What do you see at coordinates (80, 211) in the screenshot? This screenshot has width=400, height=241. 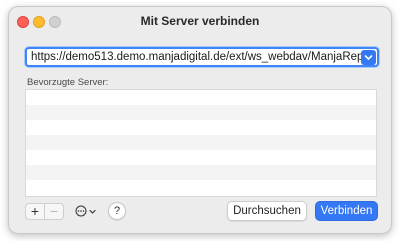 I see `ellipsis-circle-icon` at bounding box center [80, 211].